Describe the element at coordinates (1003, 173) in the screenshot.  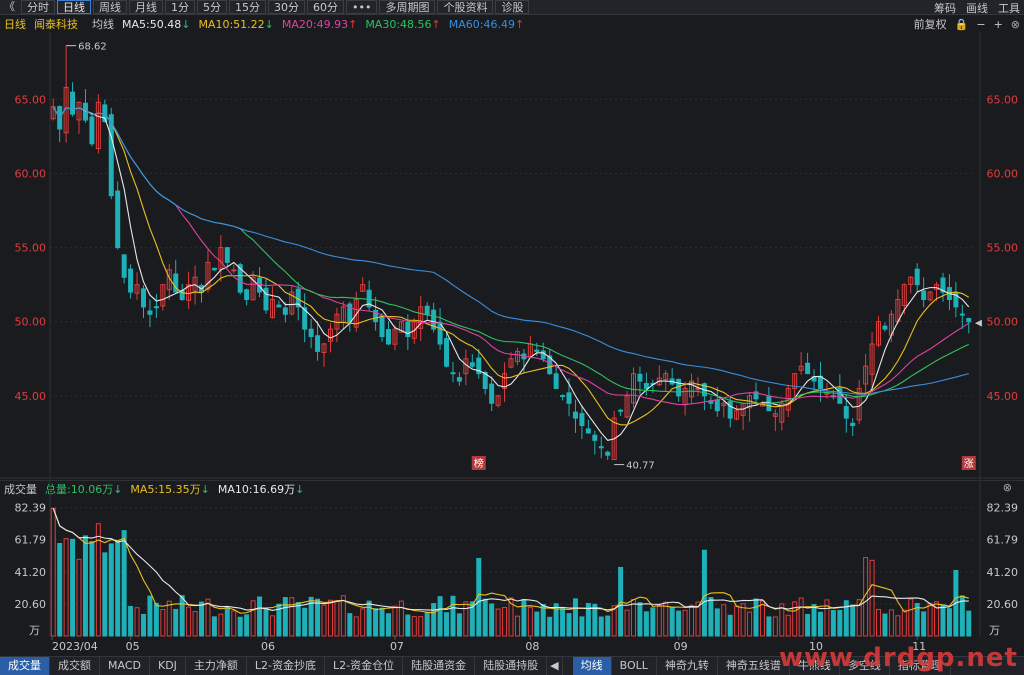
I see `price-tick-label-right: 60.00` at that location.